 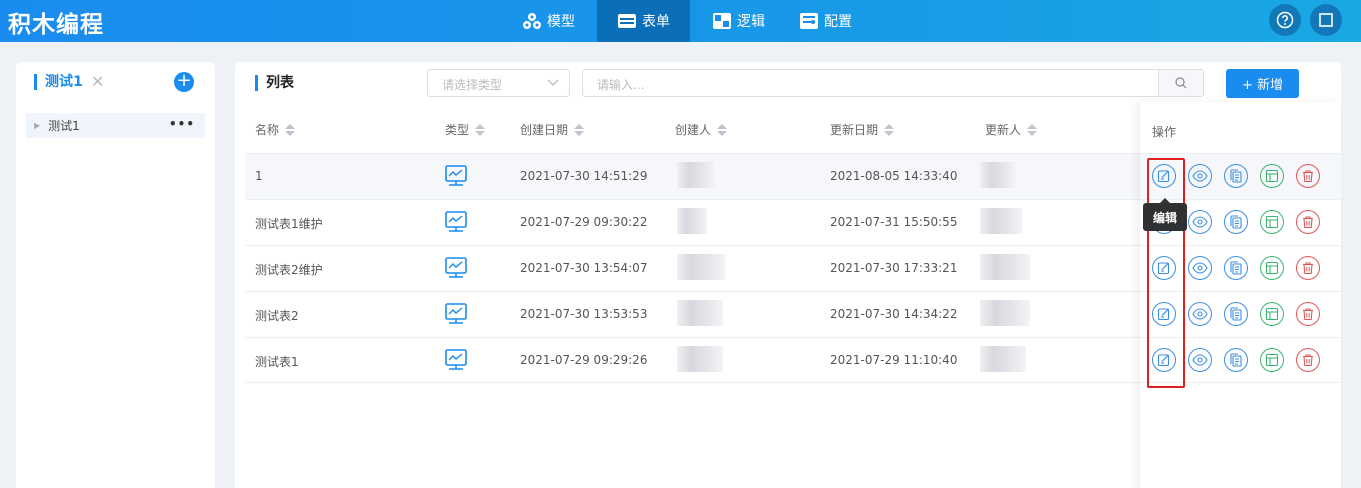 I want to click on column-header-updater: 更新人, so click(x=1011, y=129).